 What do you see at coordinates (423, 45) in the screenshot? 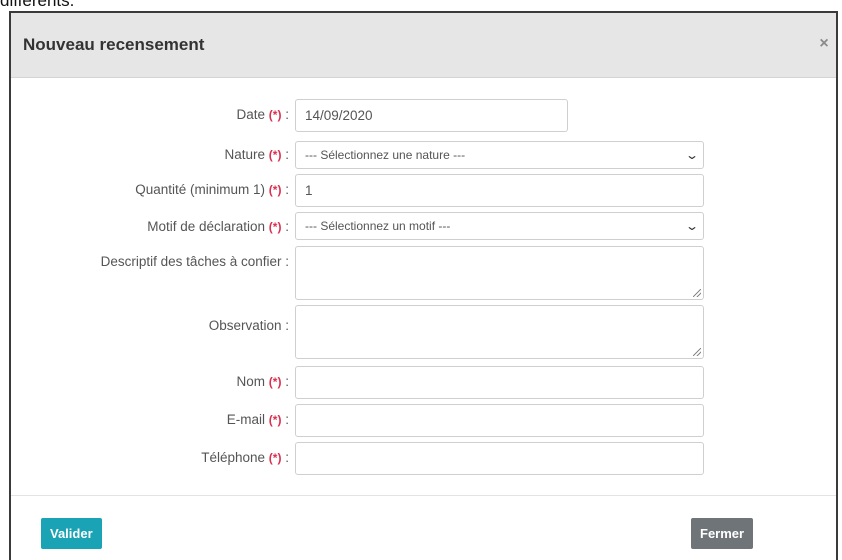
I see `modal-header: Nouveau recensement ×` at bounding box center [423, 45].